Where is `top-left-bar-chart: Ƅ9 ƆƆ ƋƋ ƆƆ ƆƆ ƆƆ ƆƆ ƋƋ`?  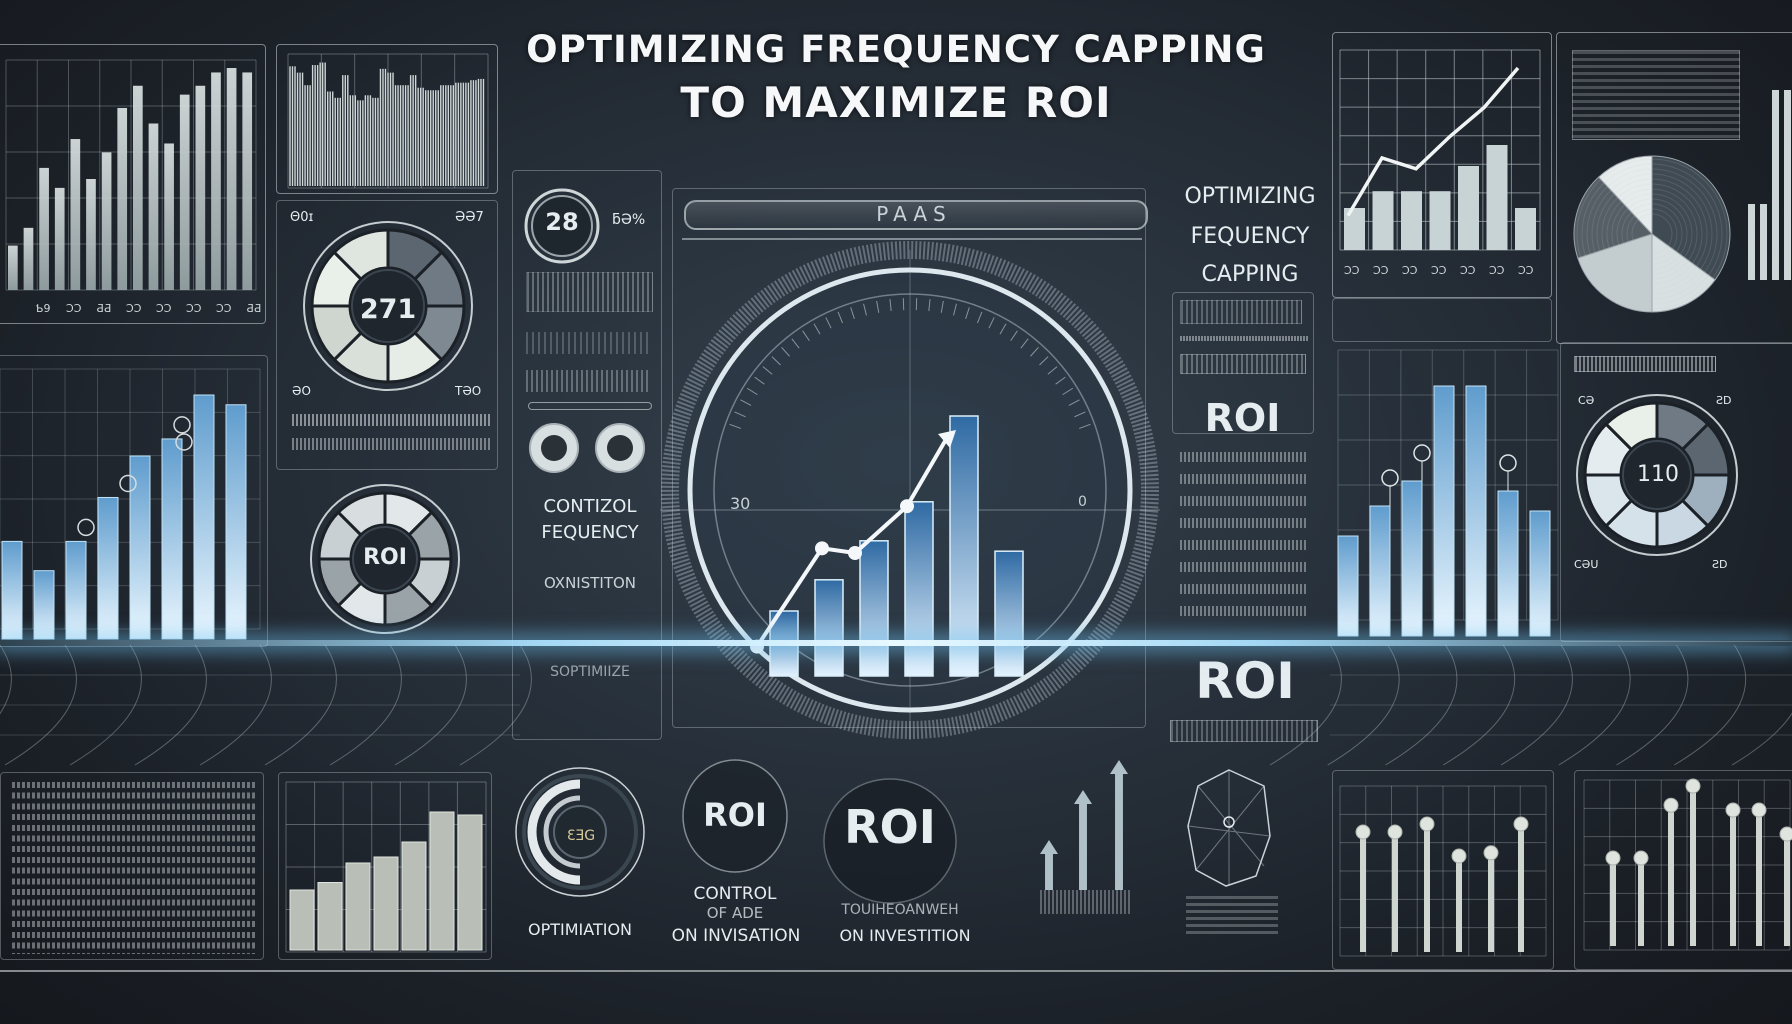 top-left-bar-chart: Ƅ9 ƆƆ ƋƋ ƆƆ ƆƆ ƆƆ ƆƆ ƋƋ is located at coordinates (133, 187).